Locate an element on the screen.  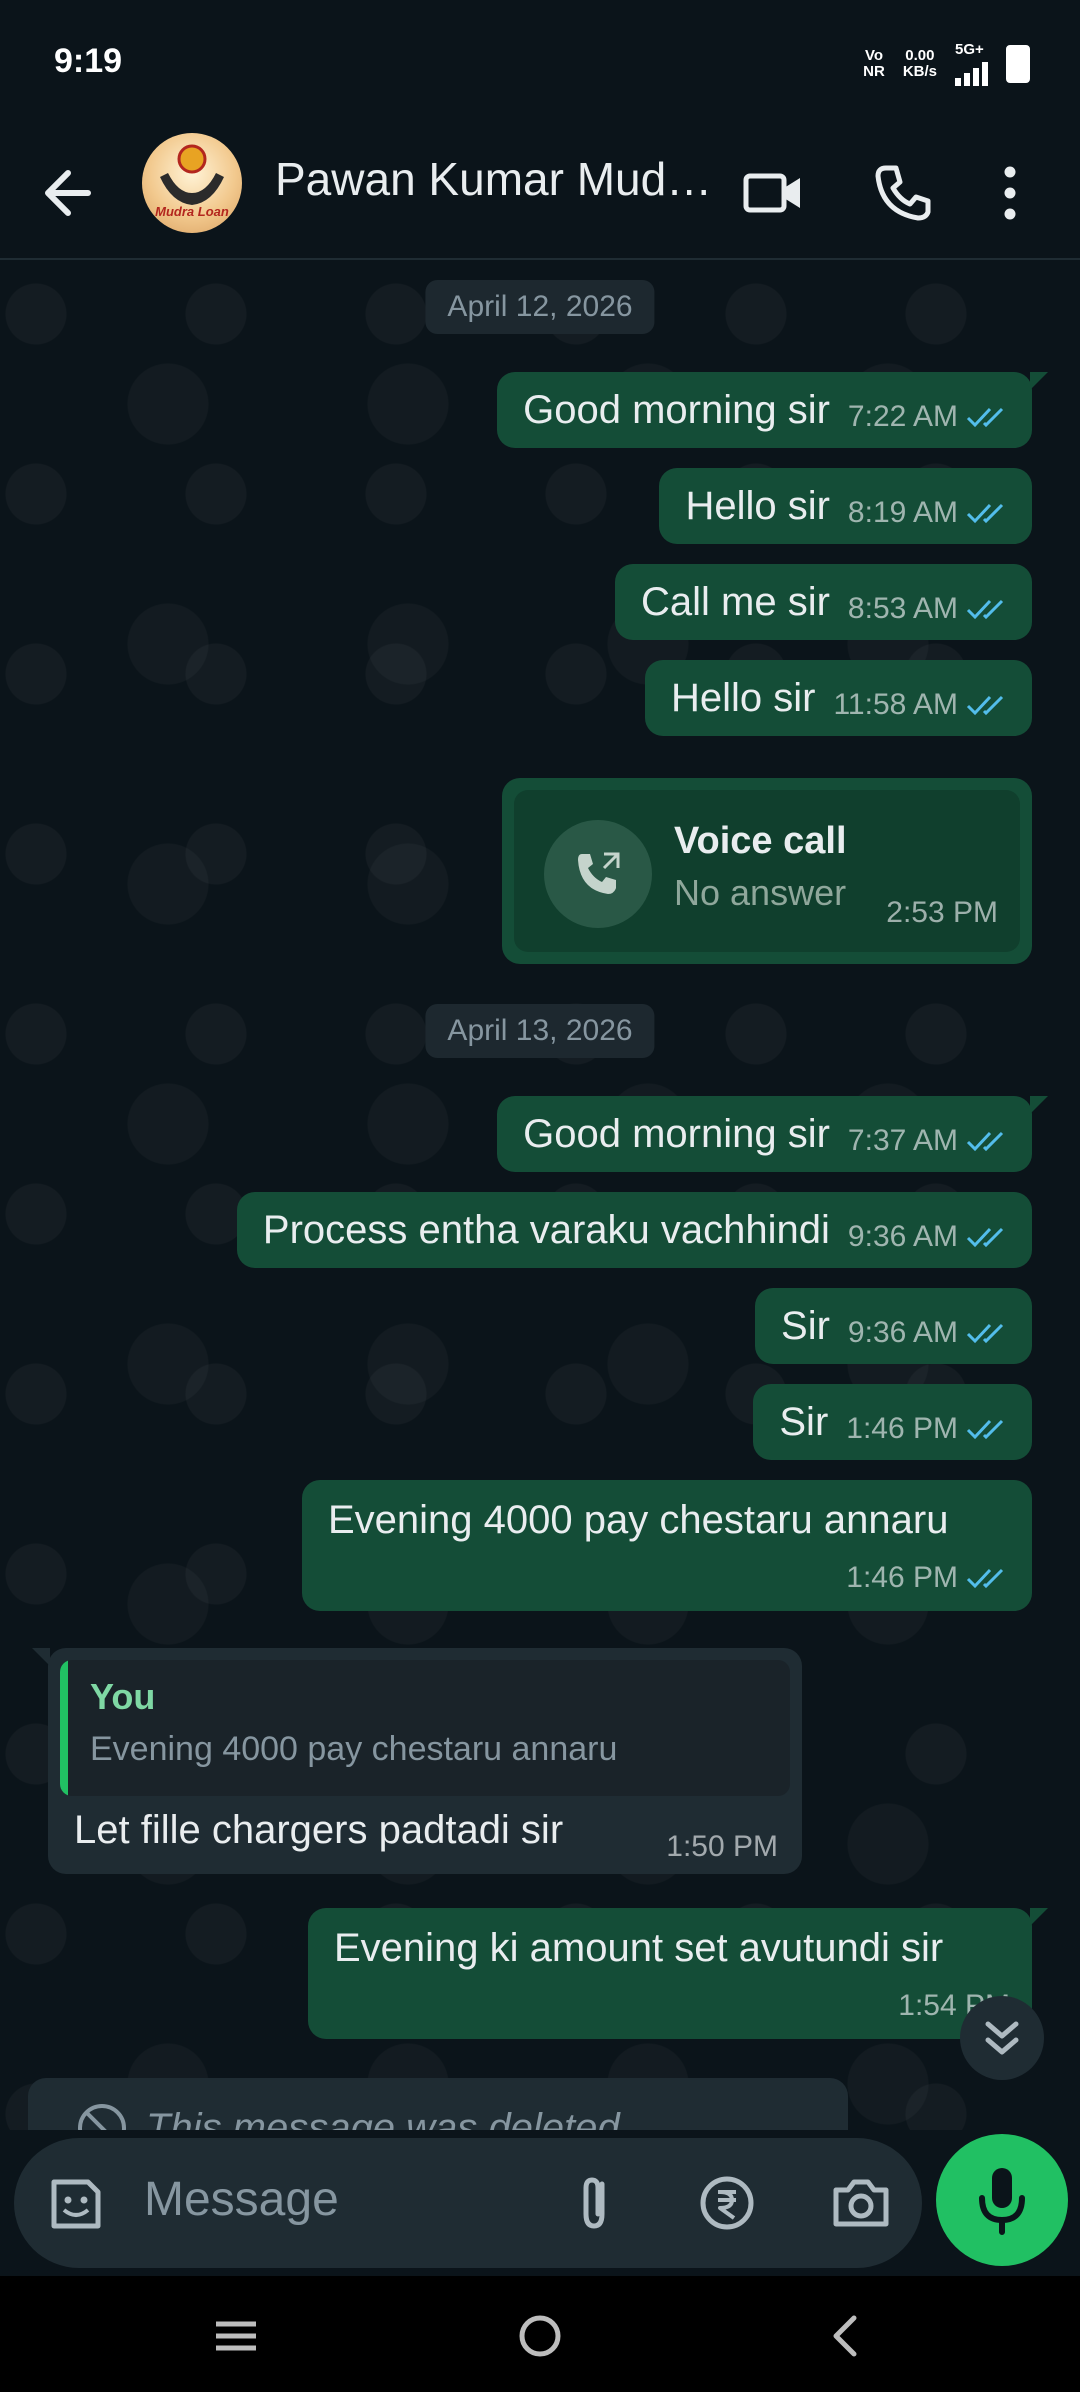
attach-icon is located at coordinates (595, 2203).